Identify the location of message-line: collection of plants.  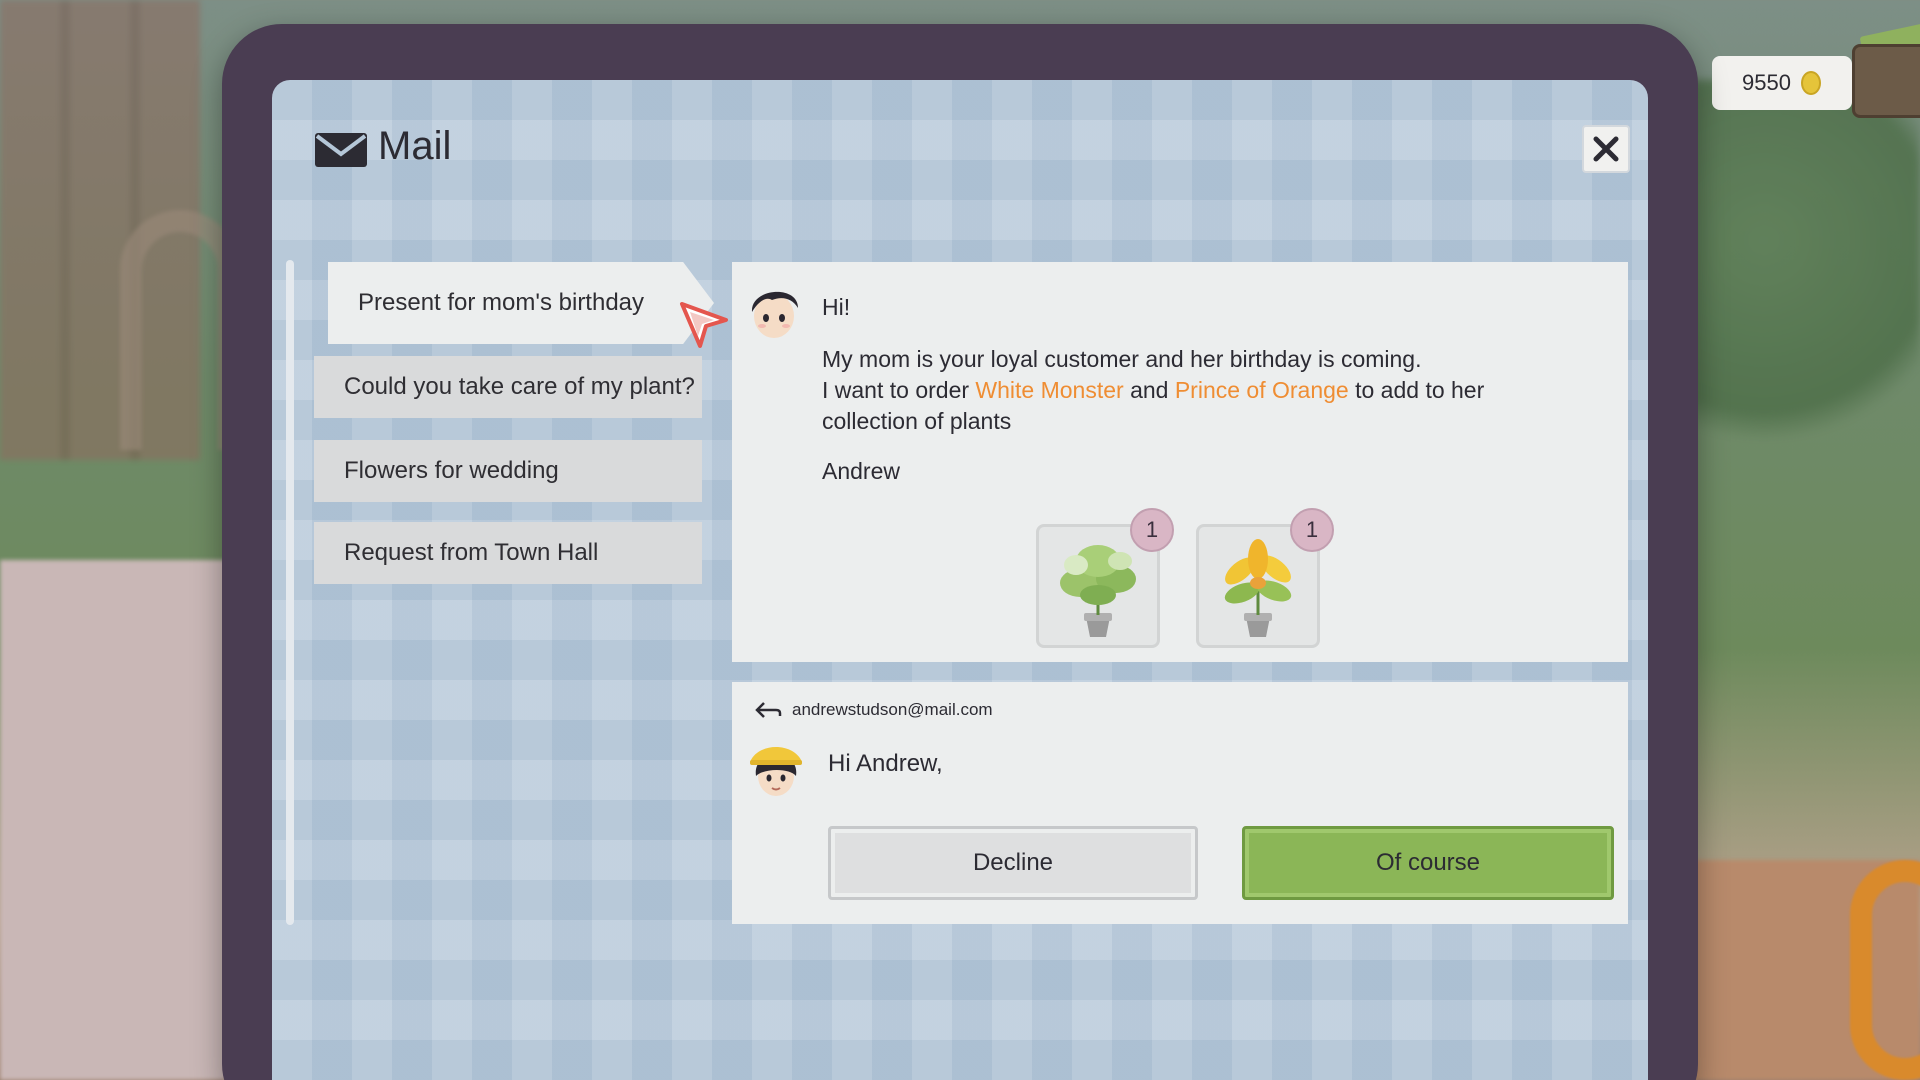
(917, 421).